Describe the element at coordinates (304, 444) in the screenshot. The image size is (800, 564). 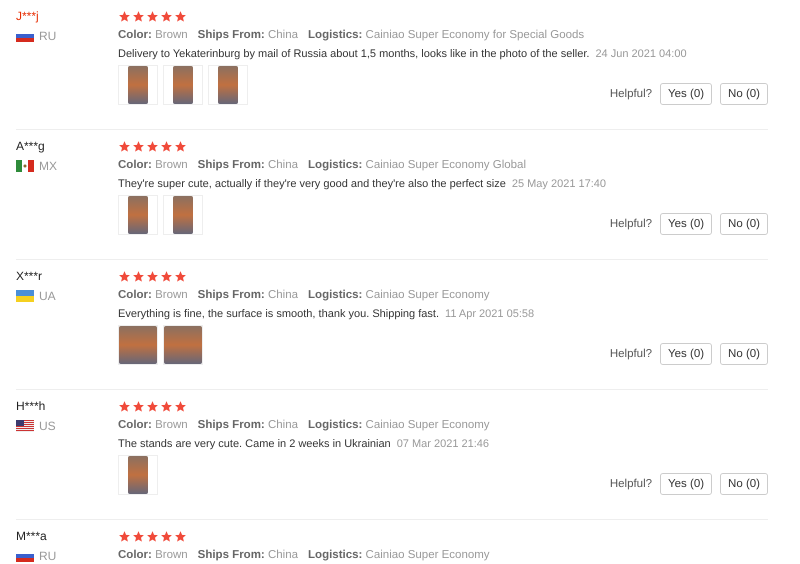
I see `review-text: The stands are very cute. Came in 2 weeks in Ukrainian 07 Mar 2021 21:46` at that location.